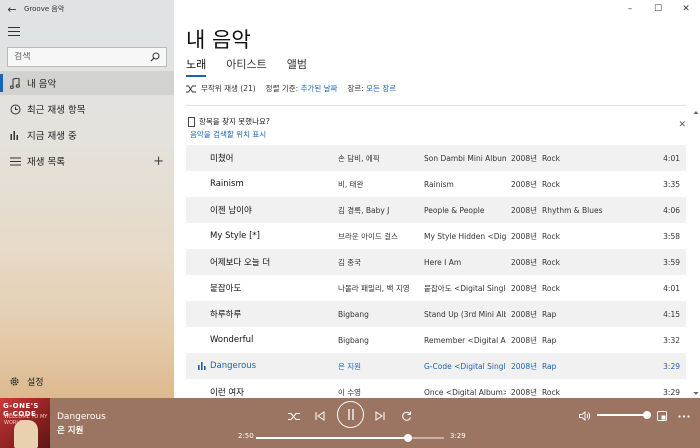  Describe the element at coordinates (297, 66) in the screenshot. I see `tab-albums: 앨범` at that location.